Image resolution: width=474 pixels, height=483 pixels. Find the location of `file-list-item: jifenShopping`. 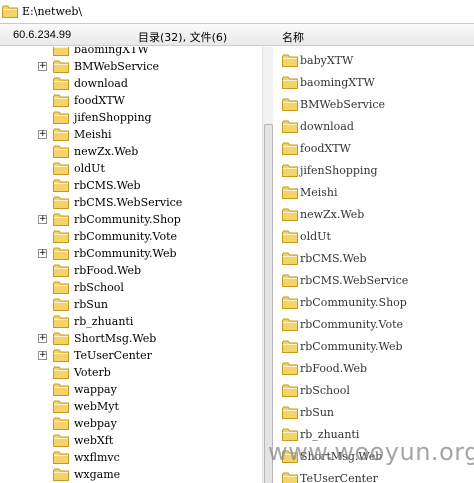

file-list-item: jifenShopping is located at coordinates (373, 171).